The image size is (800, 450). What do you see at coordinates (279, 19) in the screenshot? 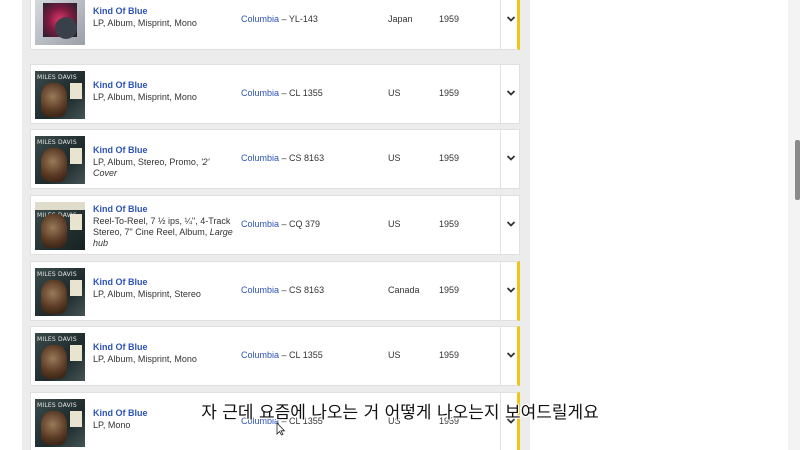
I see `release-label-catno: Columbia – YL-143` at bounding box center [279, 19].